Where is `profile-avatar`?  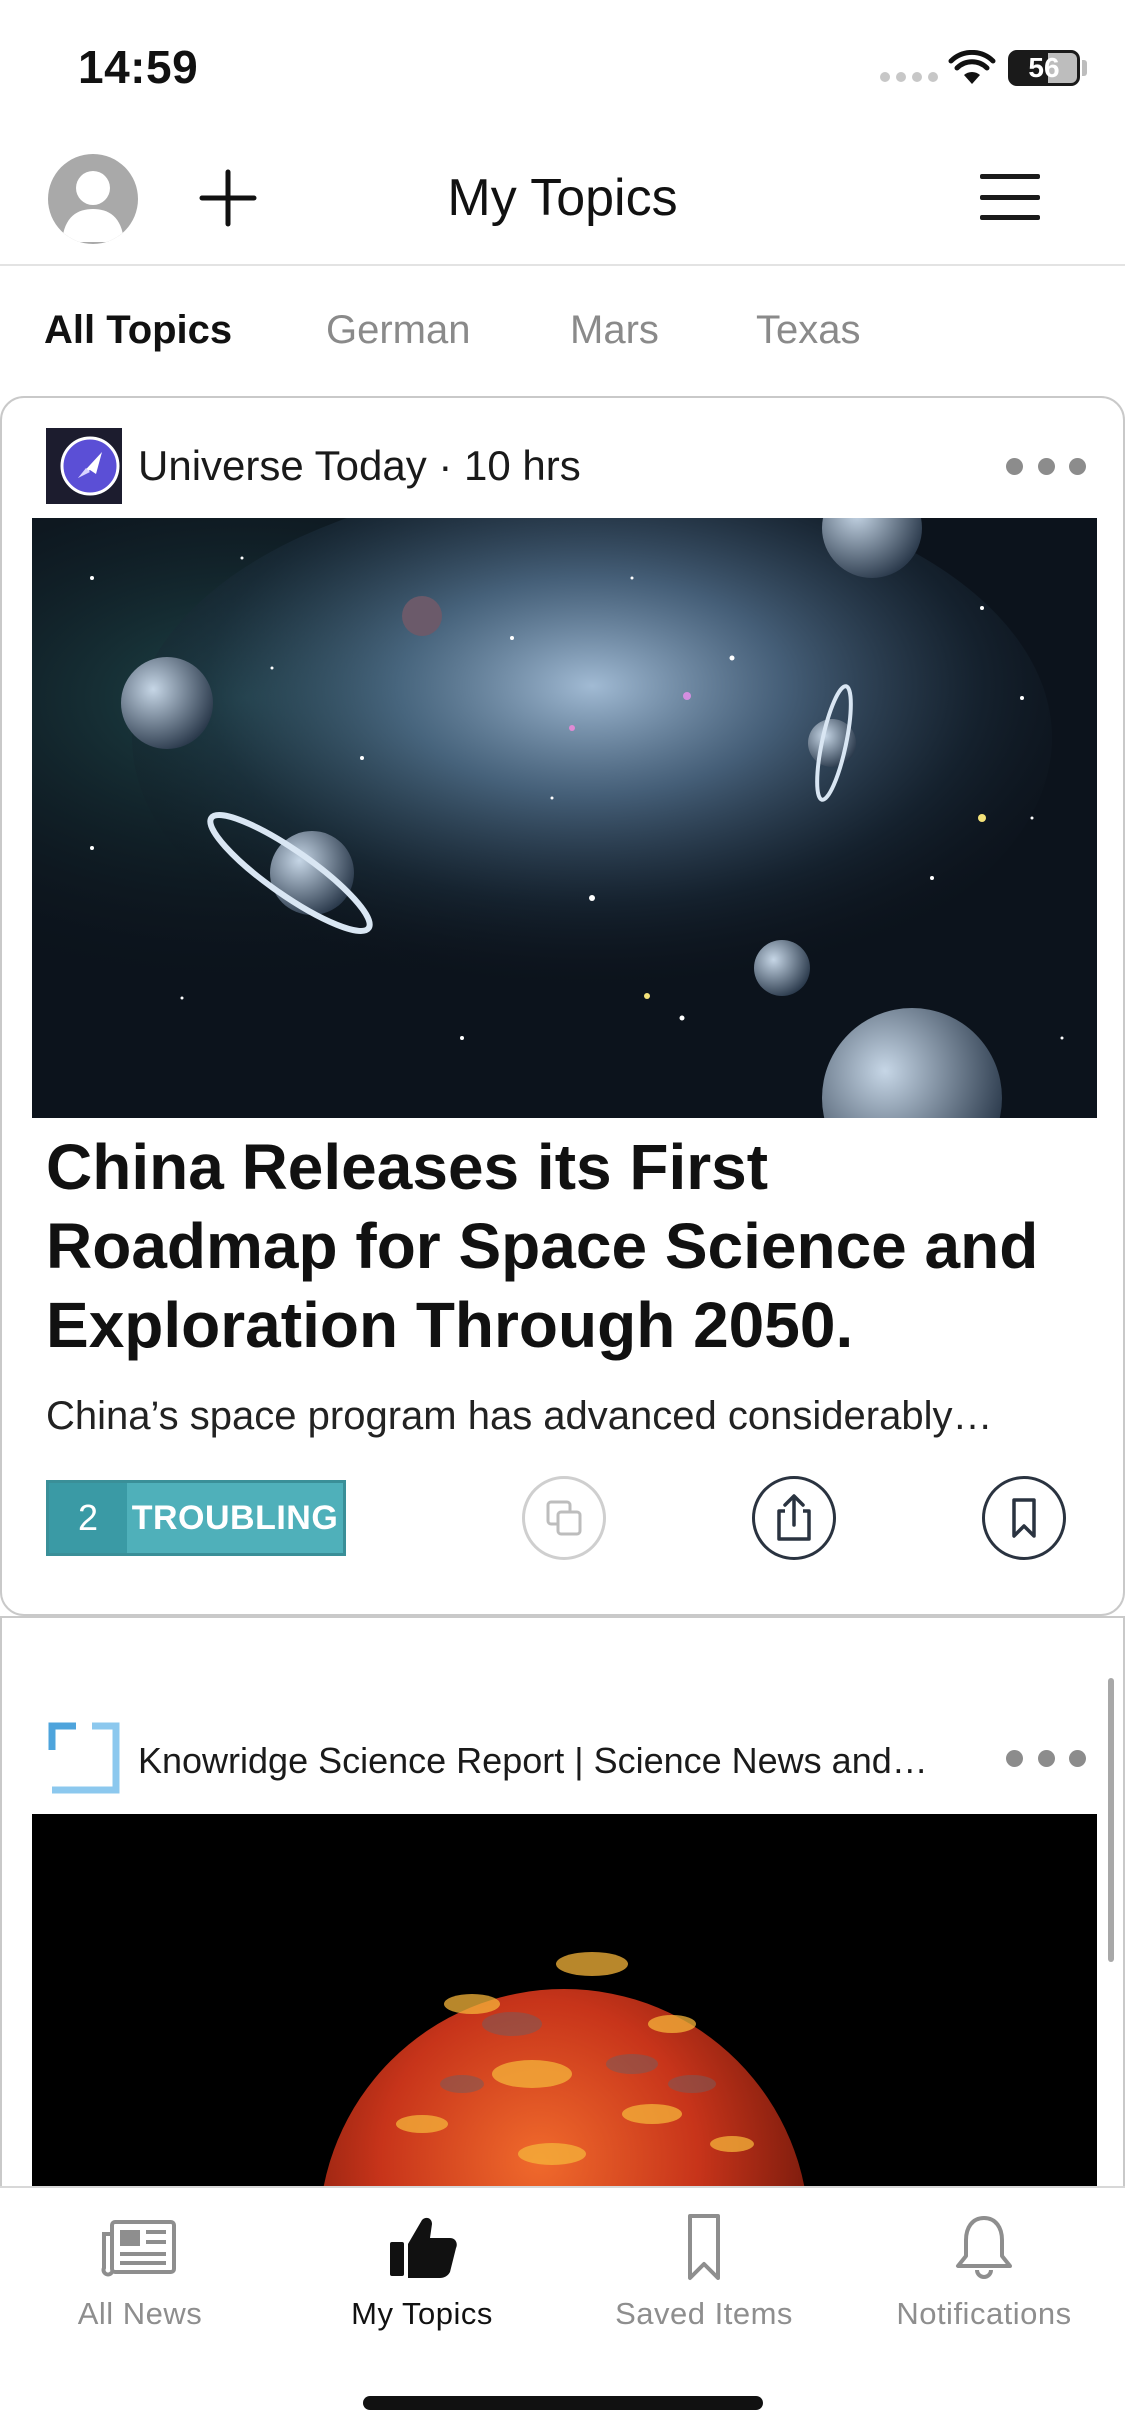
profile-avatar is located at coordinates (93, 199).